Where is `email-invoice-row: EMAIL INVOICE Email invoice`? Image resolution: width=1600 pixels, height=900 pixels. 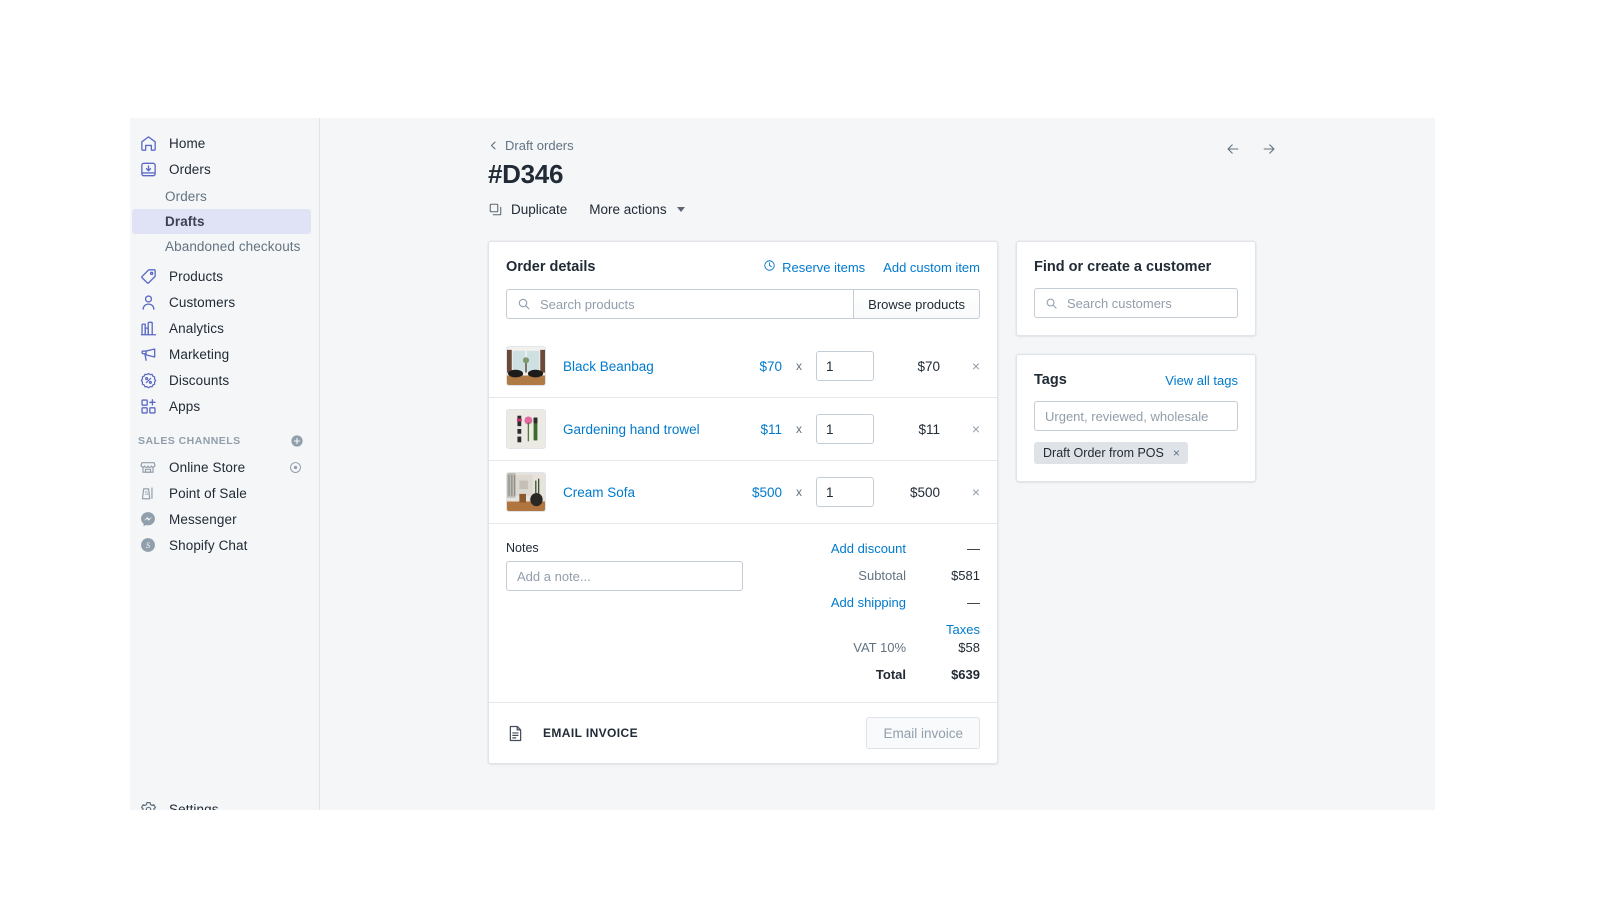
email-invoice-row: EMAIL INVOICE Email invoice is located at coordinates (743, 732).